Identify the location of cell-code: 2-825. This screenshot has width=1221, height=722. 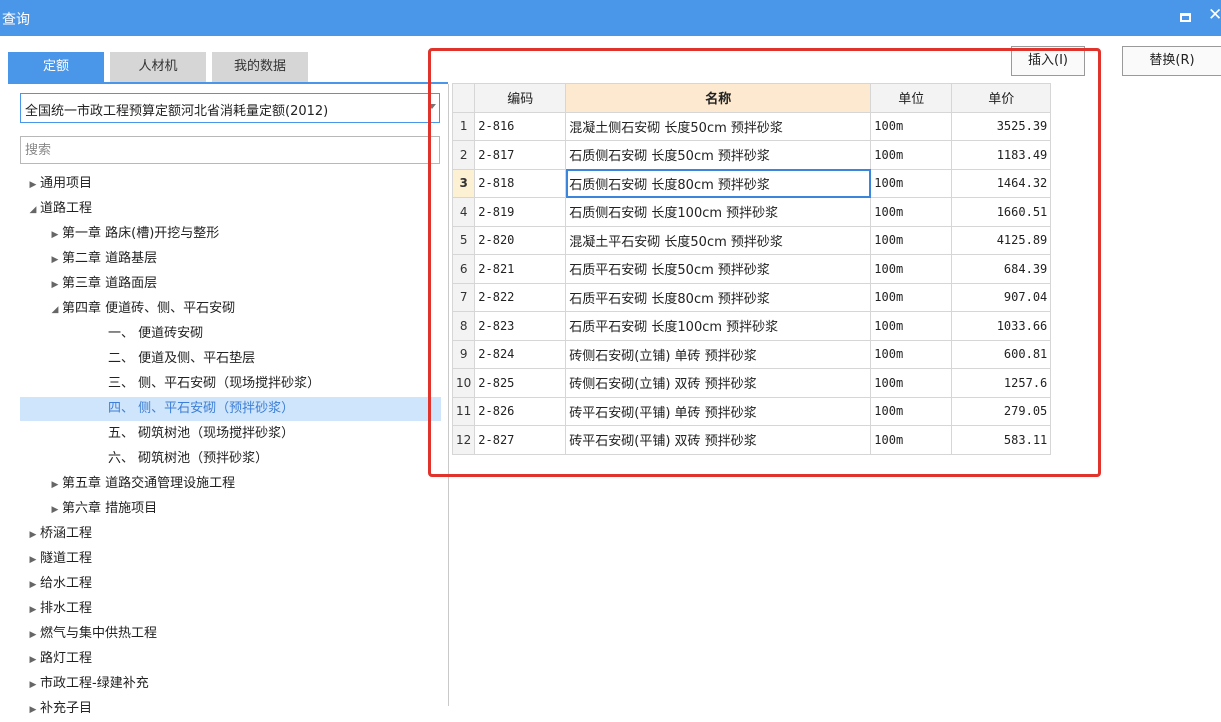
(520, 383).